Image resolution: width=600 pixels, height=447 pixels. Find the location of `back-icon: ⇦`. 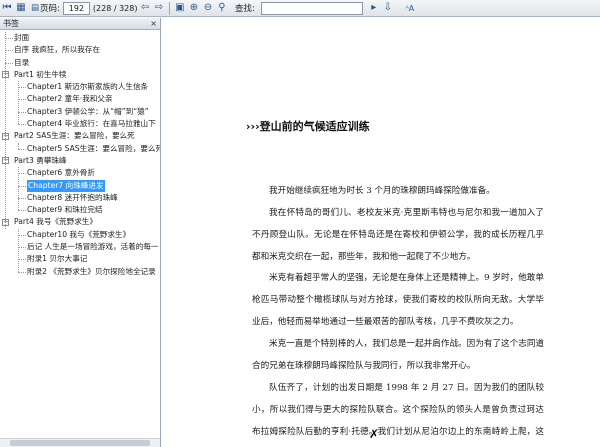

back-icon: ⇦ is located at coordinates (145, 8).